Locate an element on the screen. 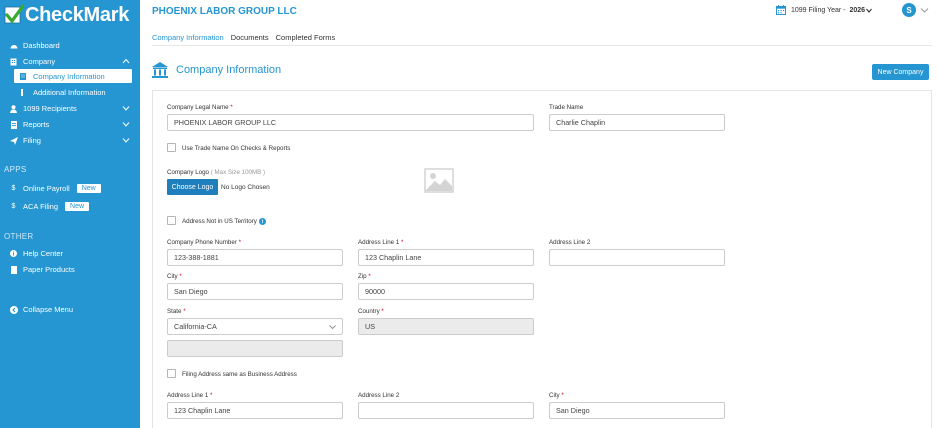 The height and width of the screenshot is (428, 940). tab-company-information: Company Information is located at coordinates (188, 38).